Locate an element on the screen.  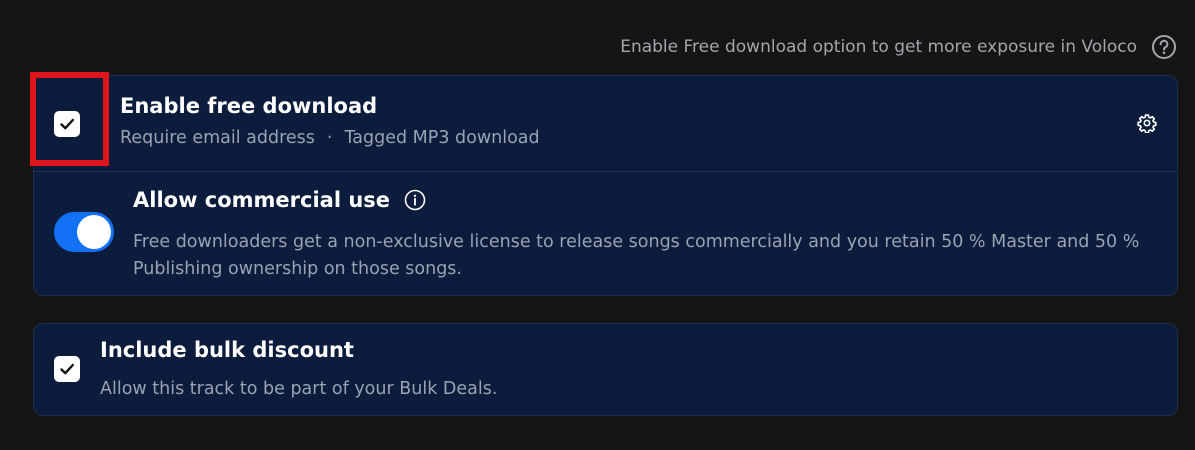
question-circle-icon is located at coordinates (1164, 47).